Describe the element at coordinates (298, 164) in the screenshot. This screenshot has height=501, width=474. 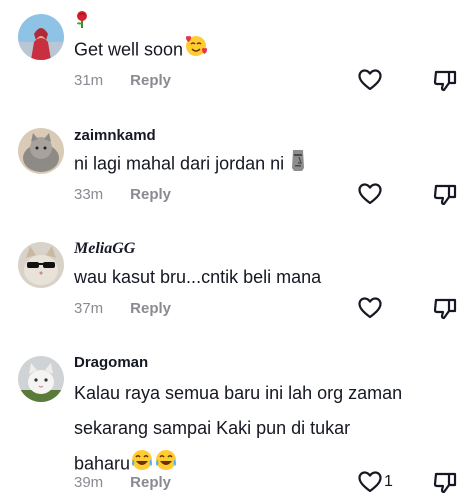
I see `moai-icon` at that location.